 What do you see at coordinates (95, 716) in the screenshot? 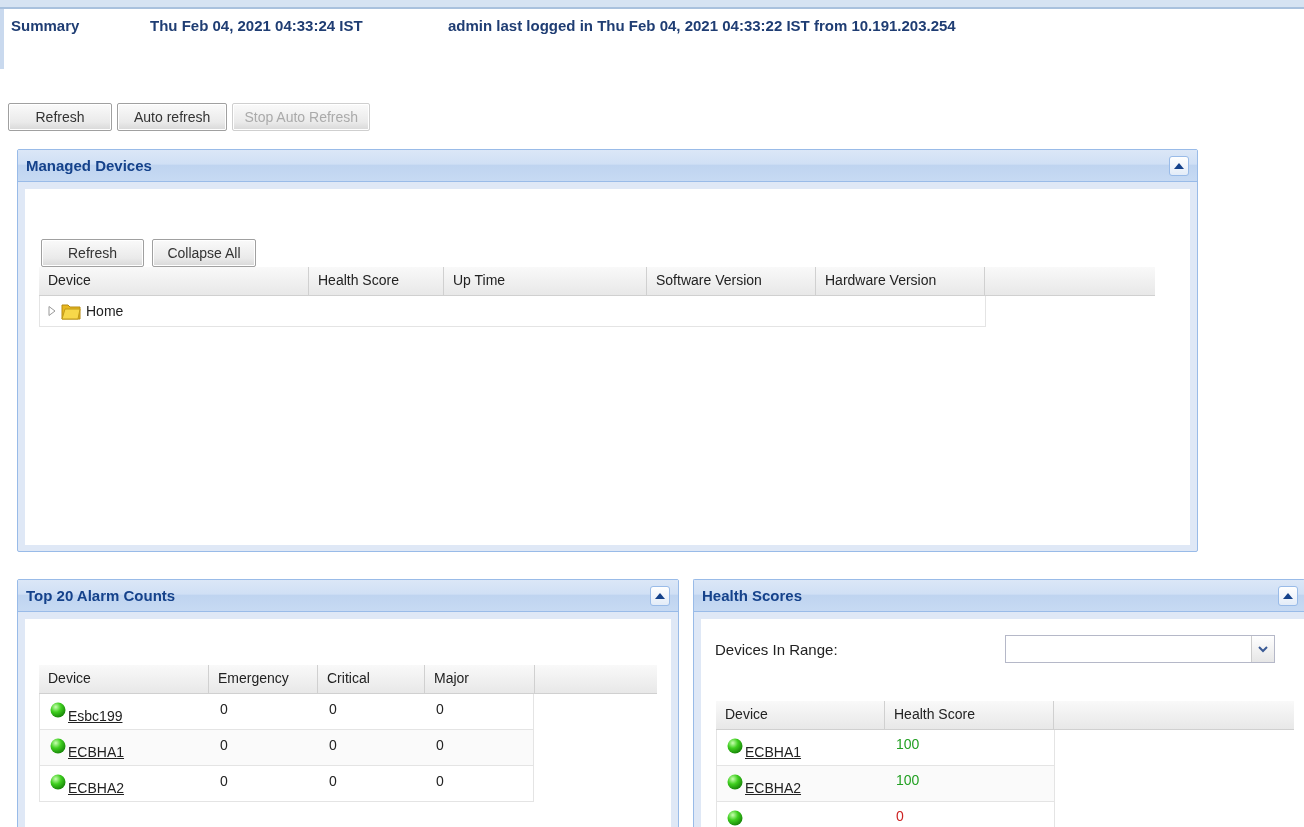
I see `device-link: Esbc199` at bounding box center [95, 716].